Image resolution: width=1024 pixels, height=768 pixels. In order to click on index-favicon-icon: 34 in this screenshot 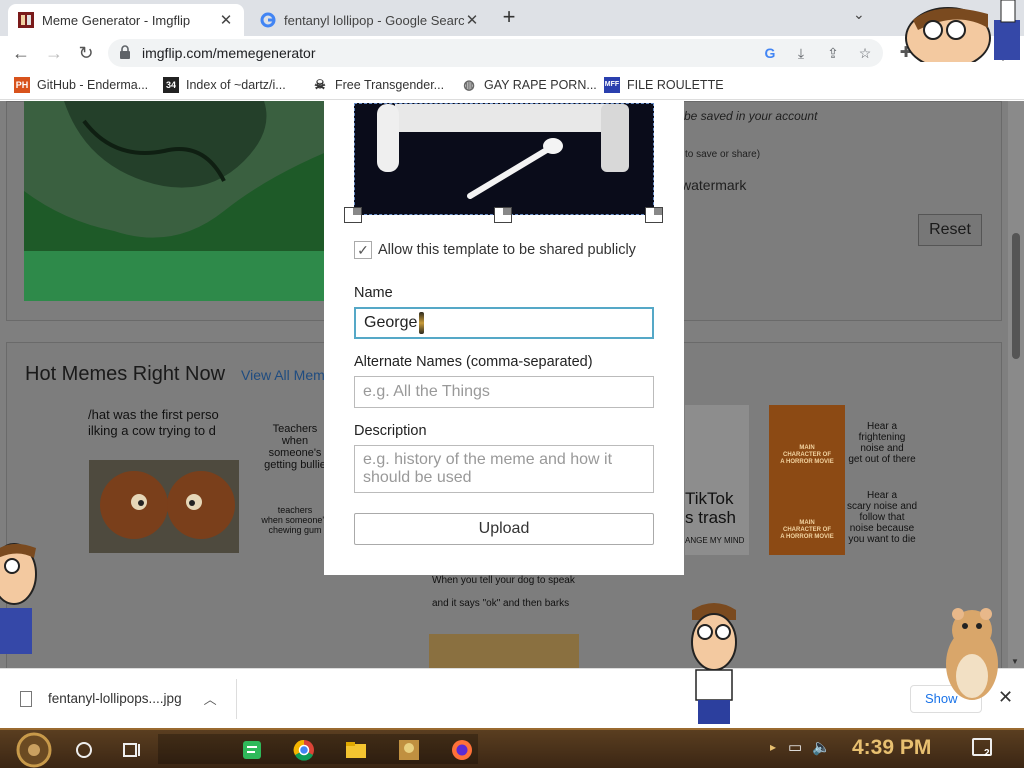, I will do `click(171, 85)`.